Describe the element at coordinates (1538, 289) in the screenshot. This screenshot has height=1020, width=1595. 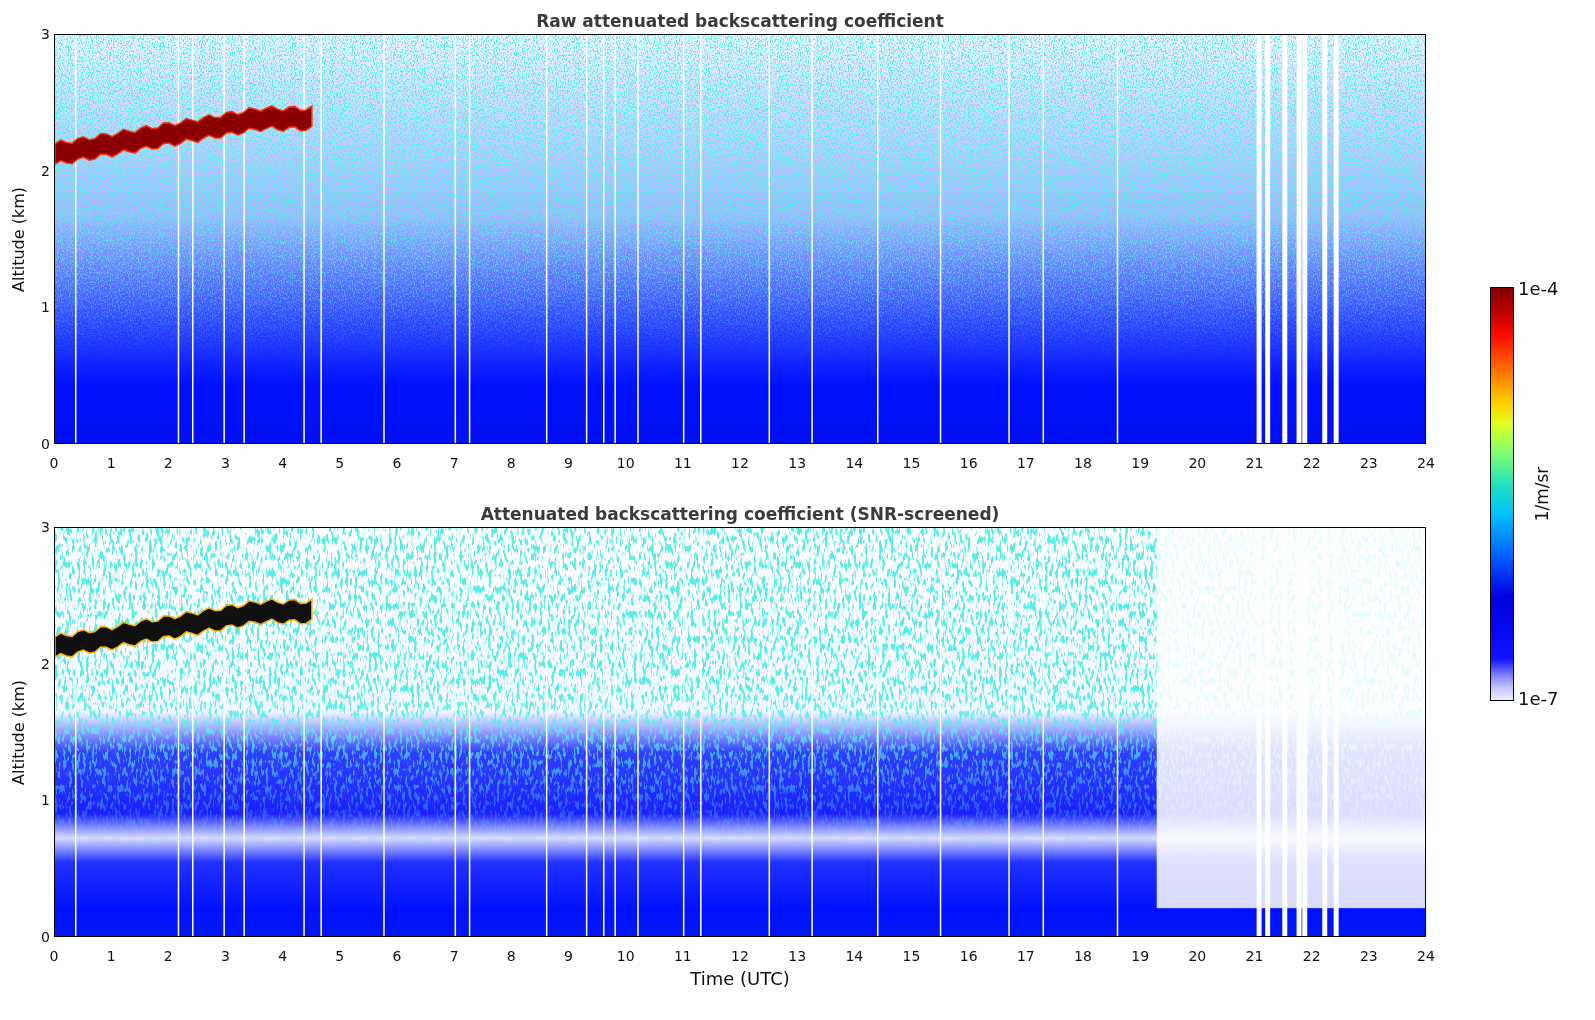
I see `colorbar-max-label: 1e-4` at that location.